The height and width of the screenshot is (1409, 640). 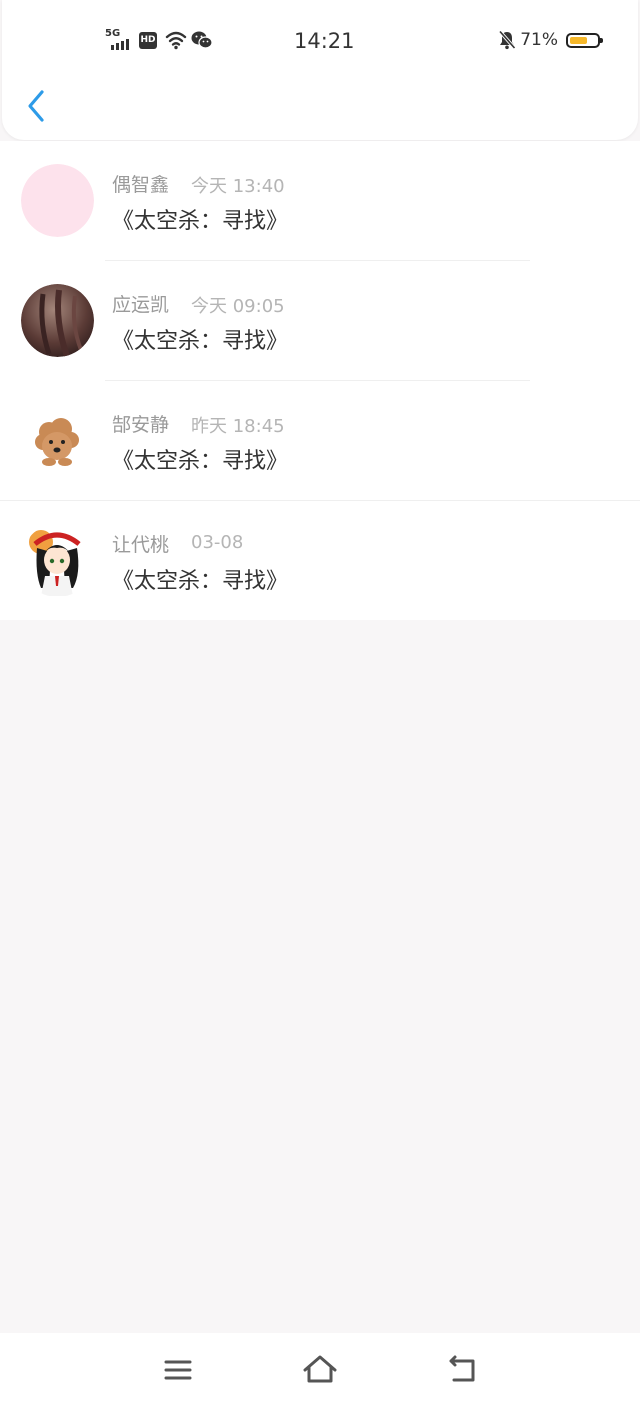 What do you see at coordinates (579, 40) in the screenshot?
I see `battery-fill` at bounding box center [579, 40].